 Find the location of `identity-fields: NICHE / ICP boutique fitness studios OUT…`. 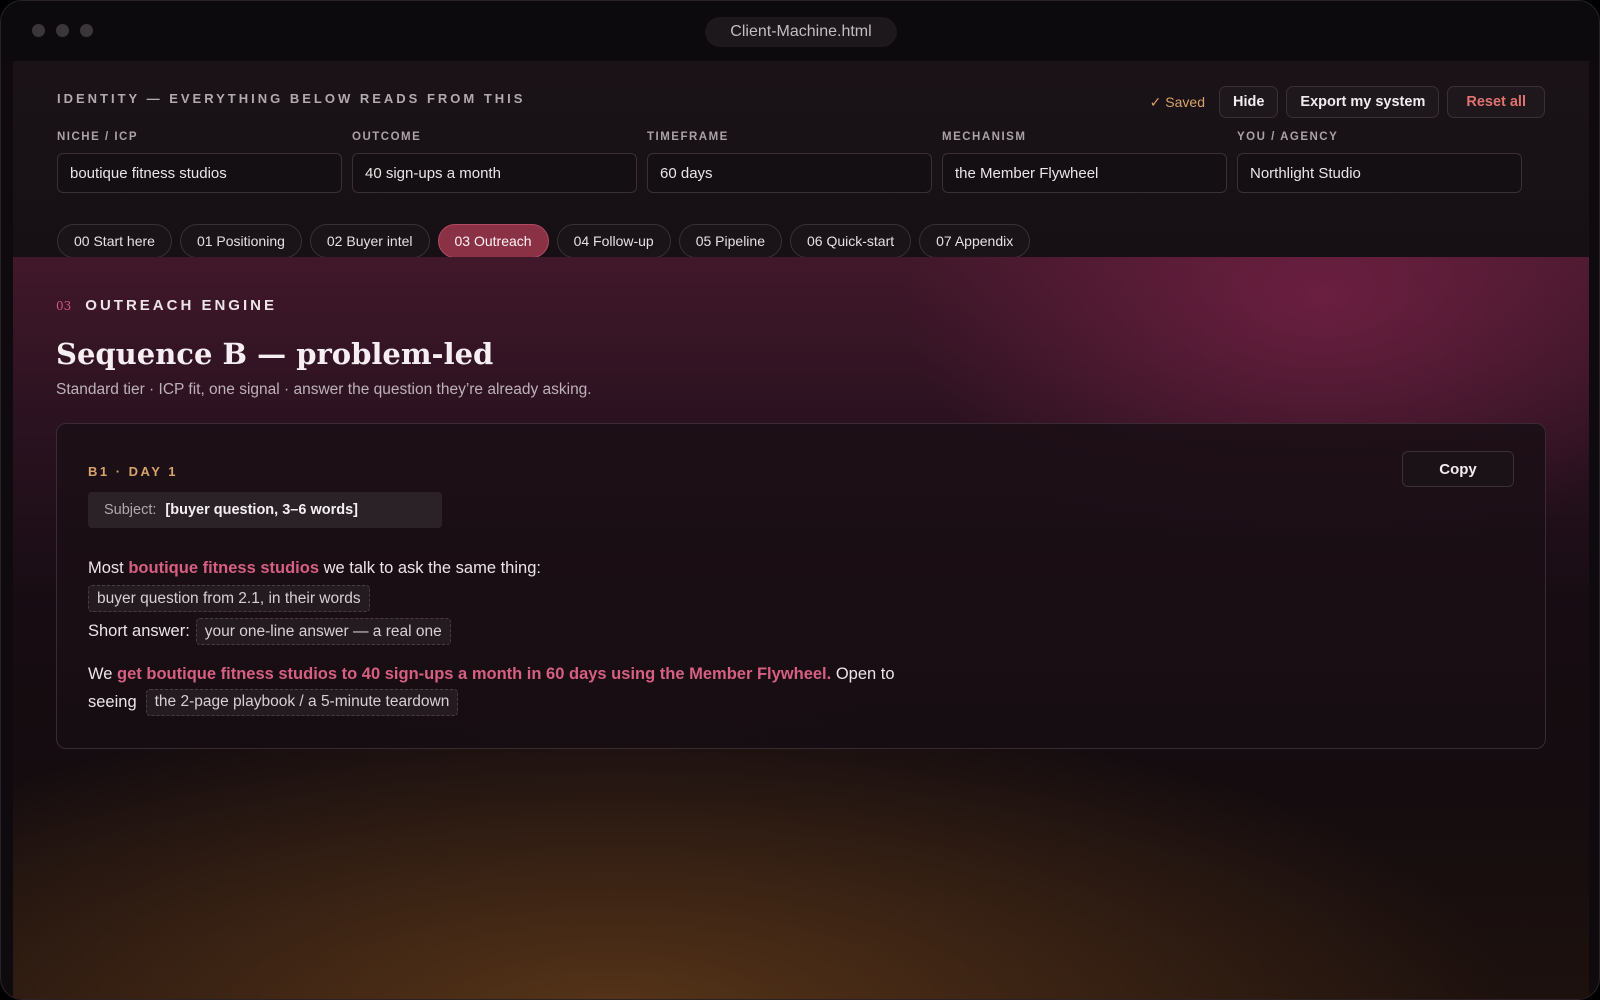

identity-fields: NICHE / ICP boutique fitness studios OUT… is located at coordinates (789, 162).